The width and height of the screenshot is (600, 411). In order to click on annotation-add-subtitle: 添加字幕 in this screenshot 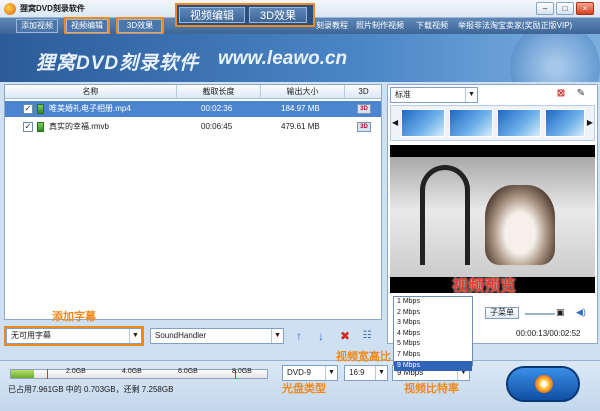, I will do `click(74, 317)`.